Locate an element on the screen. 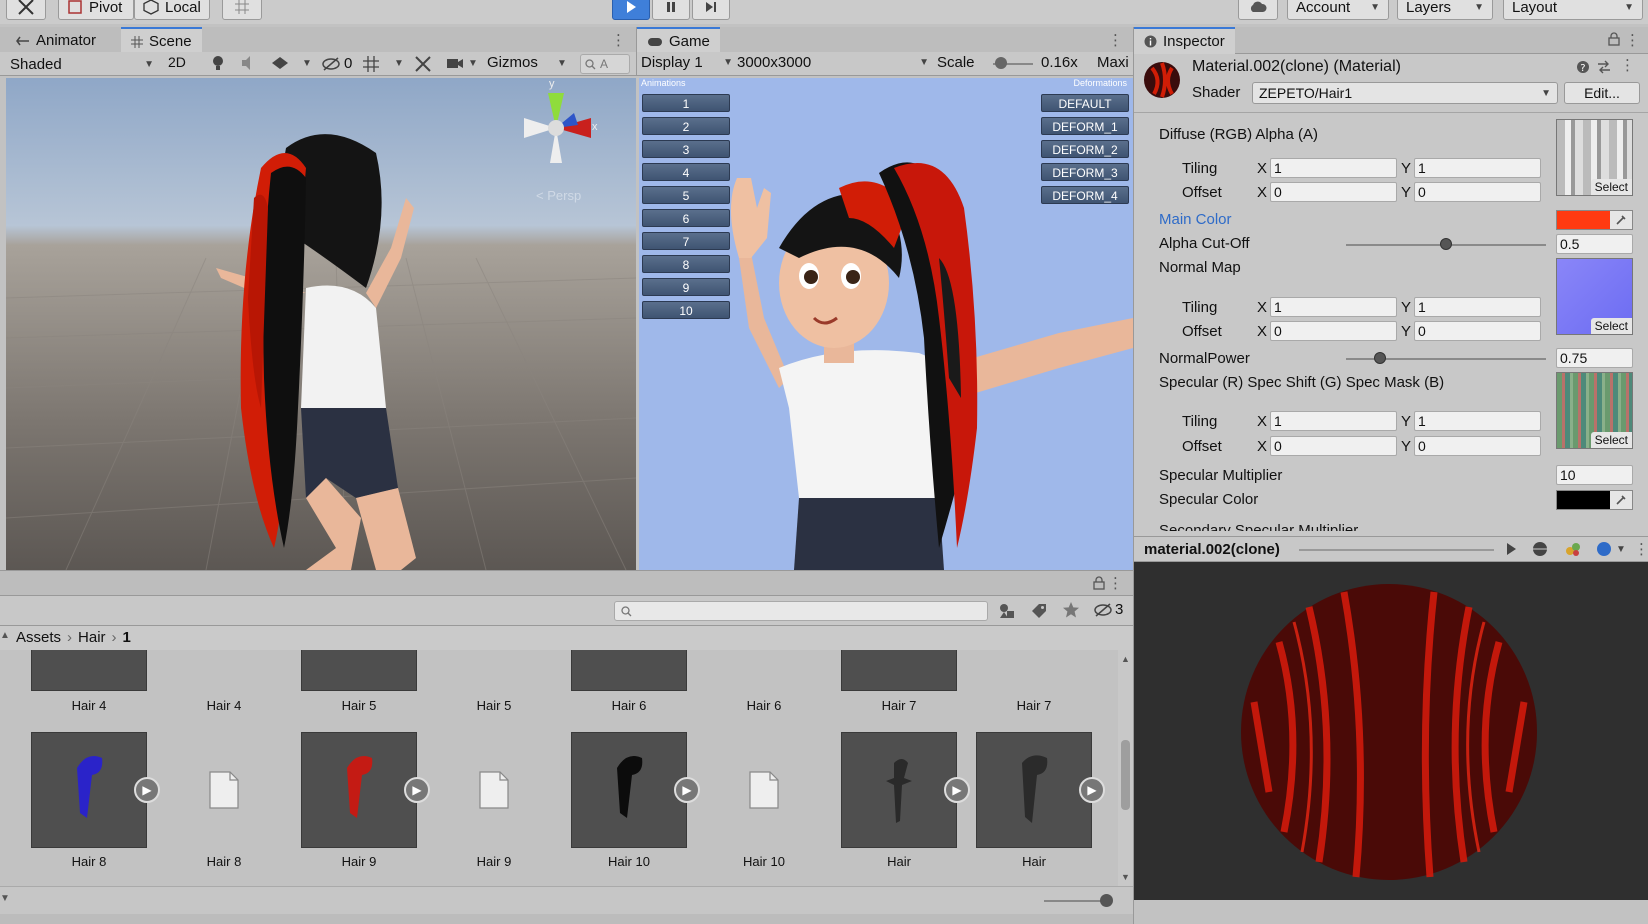 Image resolution: width=1648 pixels, height=924 pixels. alpha-cutoff-input: 0.5 is located at coordinates (1594, 244).